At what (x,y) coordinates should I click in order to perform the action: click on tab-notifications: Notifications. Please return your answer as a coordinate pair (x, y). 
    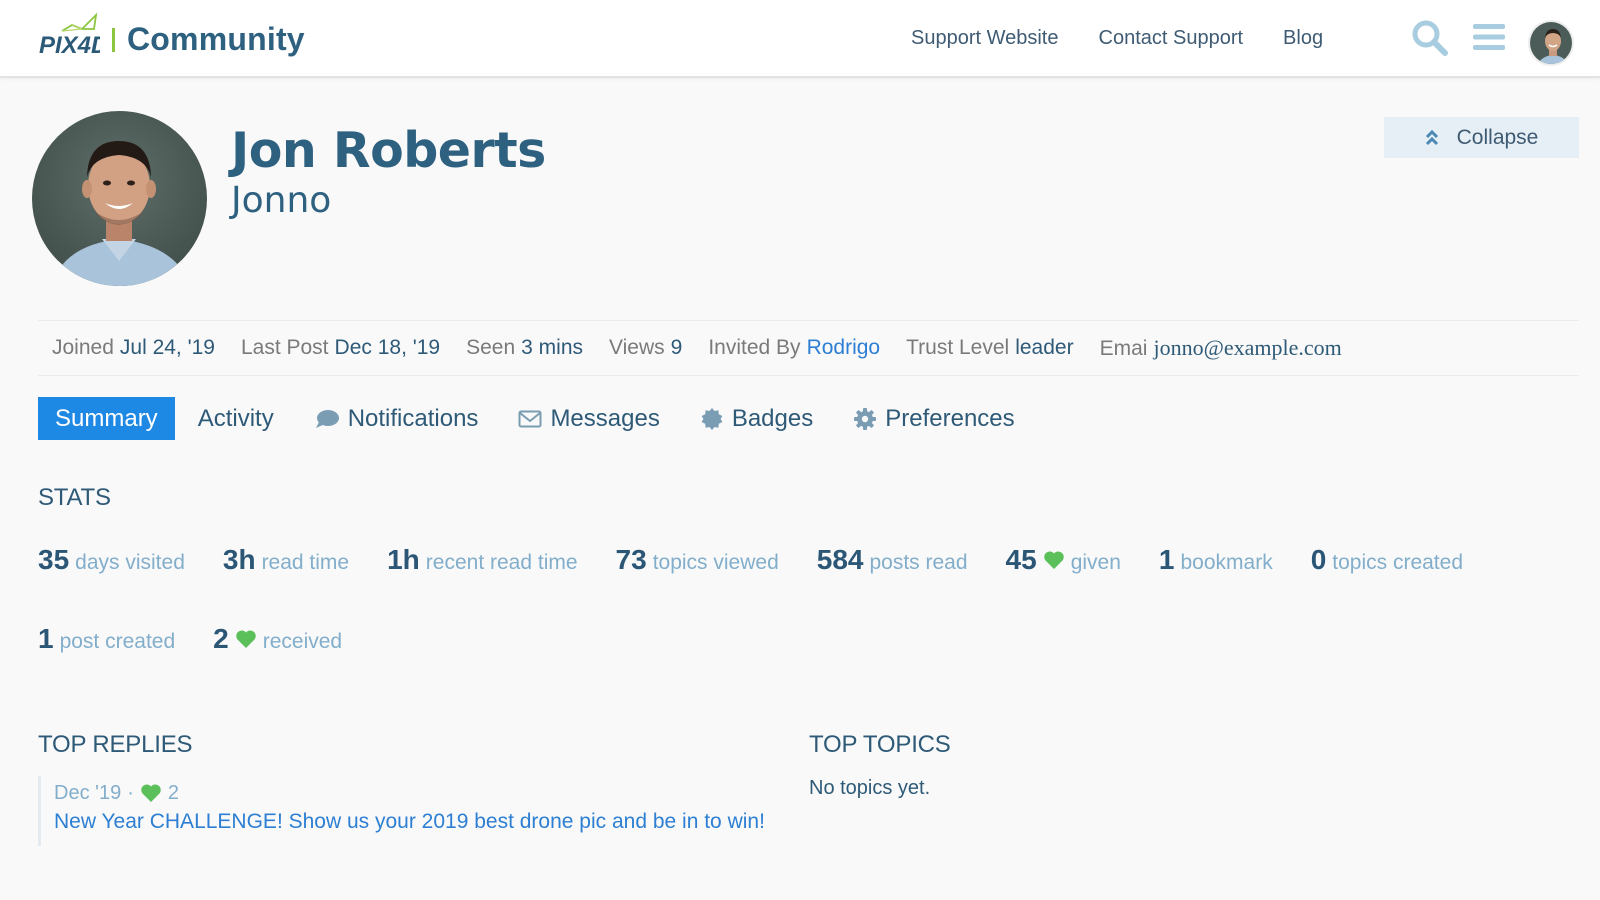
    Looking at the image, I should click on (396, 418).